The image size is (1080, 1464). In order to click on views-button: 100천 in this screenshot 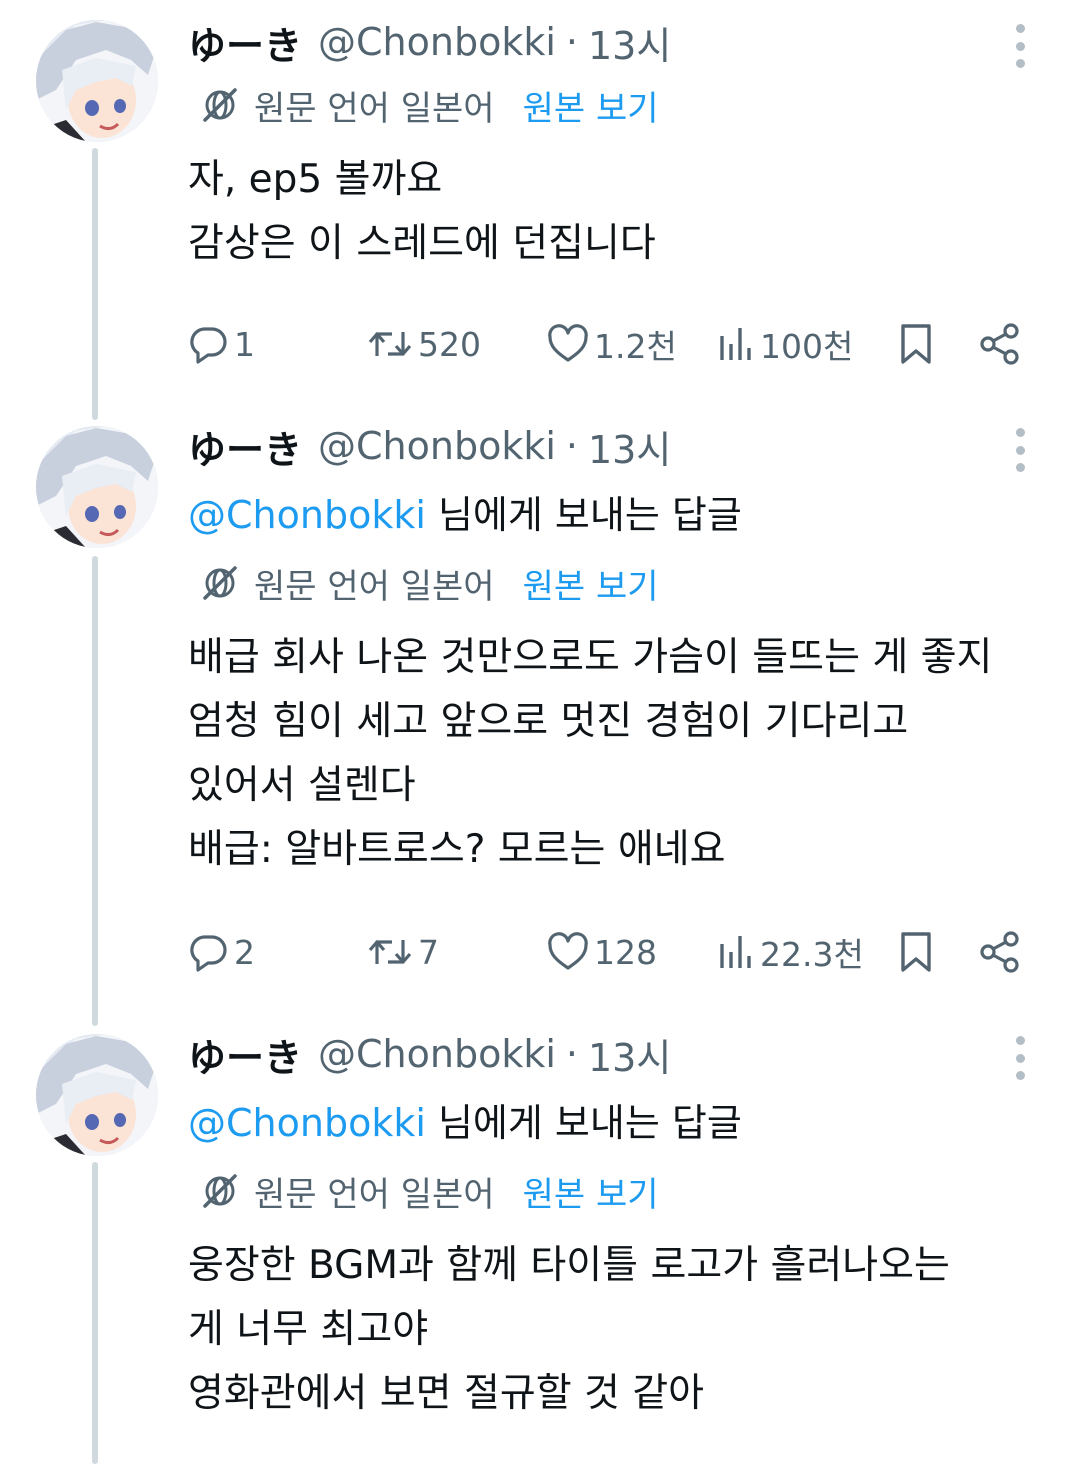, I will do `click(784, 344)`.